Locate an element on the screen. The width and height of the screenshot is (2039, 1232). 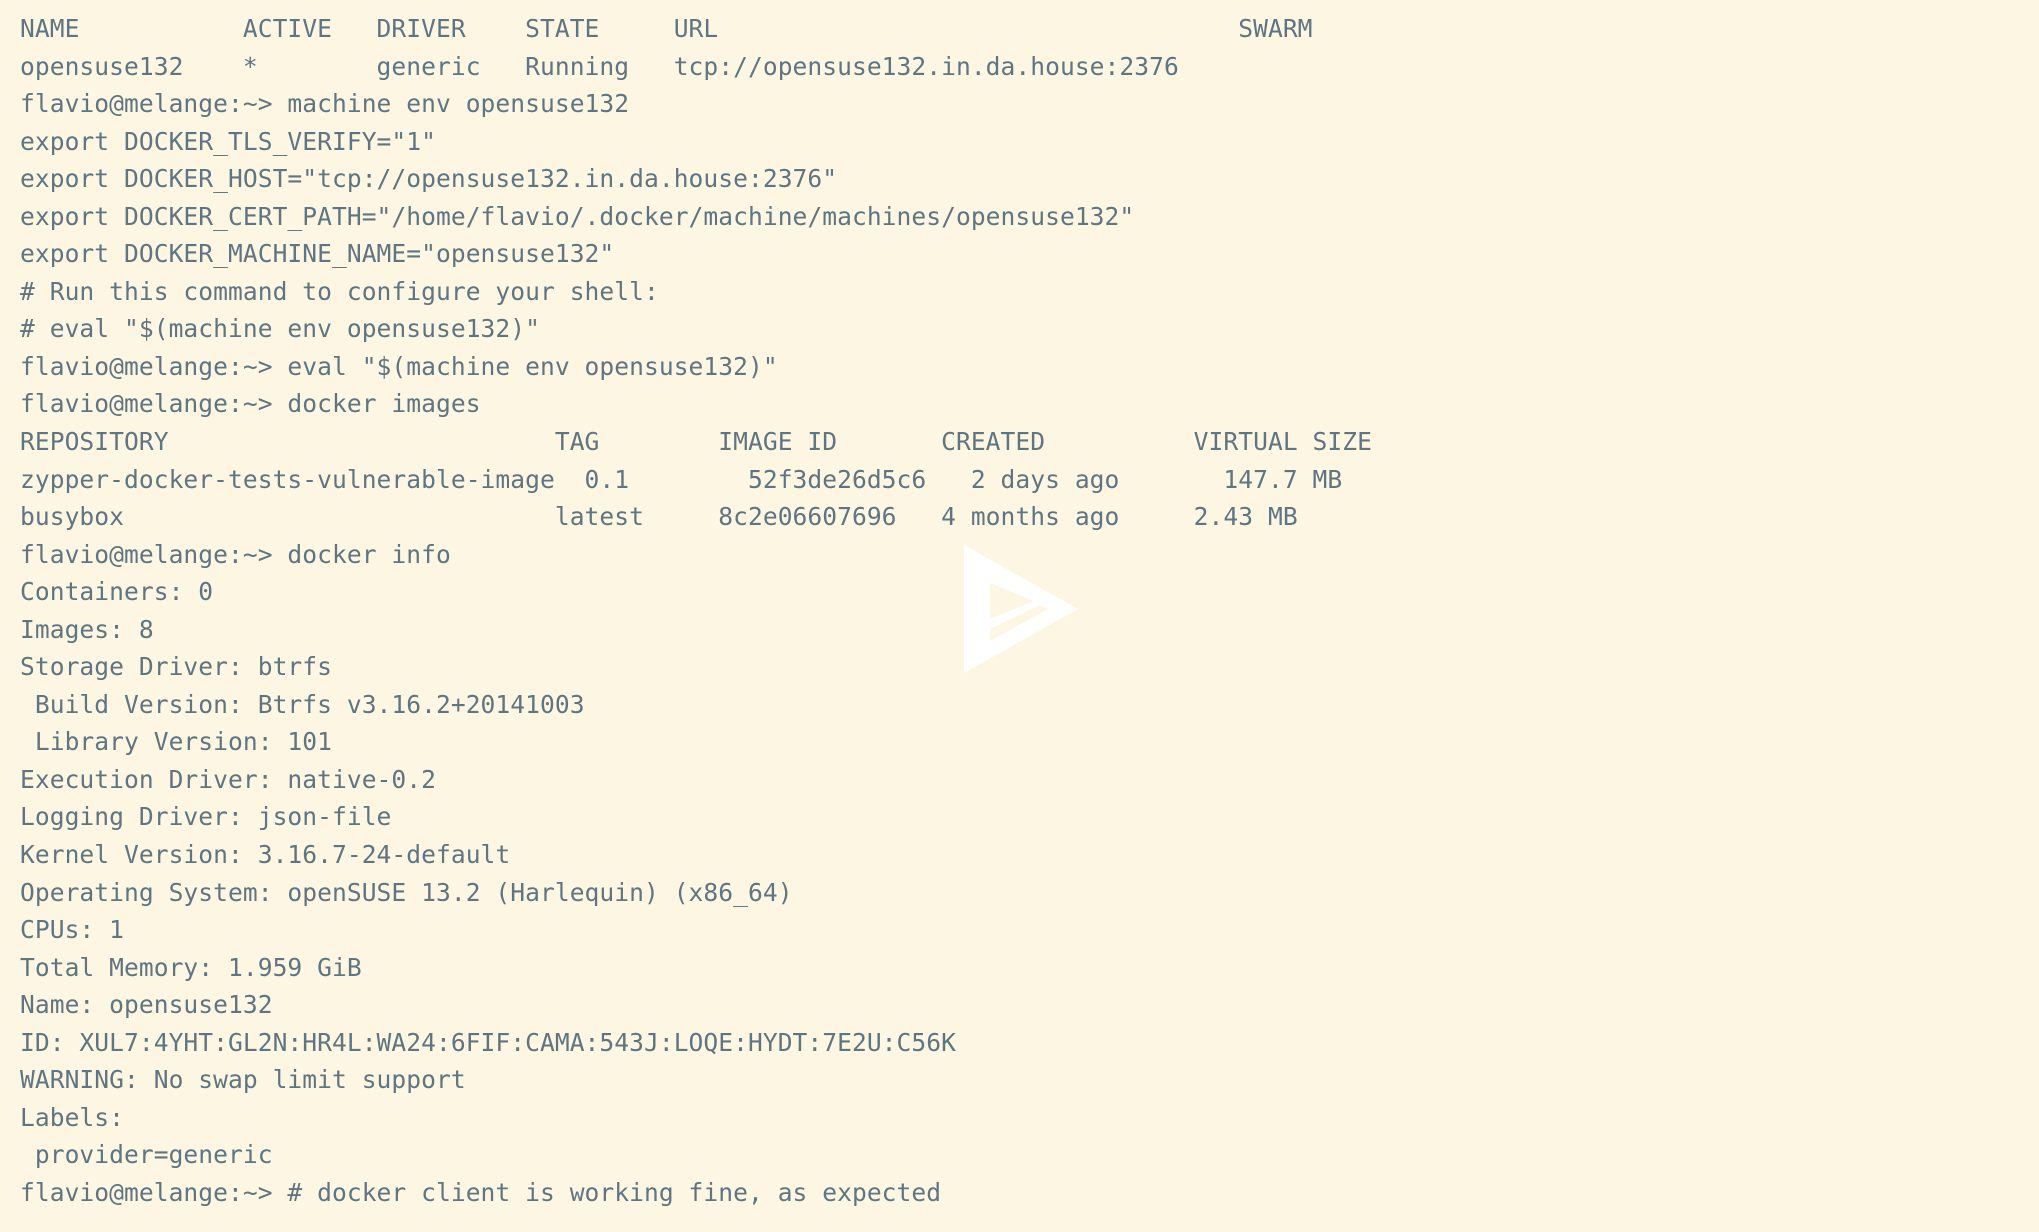
terminal-line: WARNING: No swap limit support is located at coordinates (243, 1080).